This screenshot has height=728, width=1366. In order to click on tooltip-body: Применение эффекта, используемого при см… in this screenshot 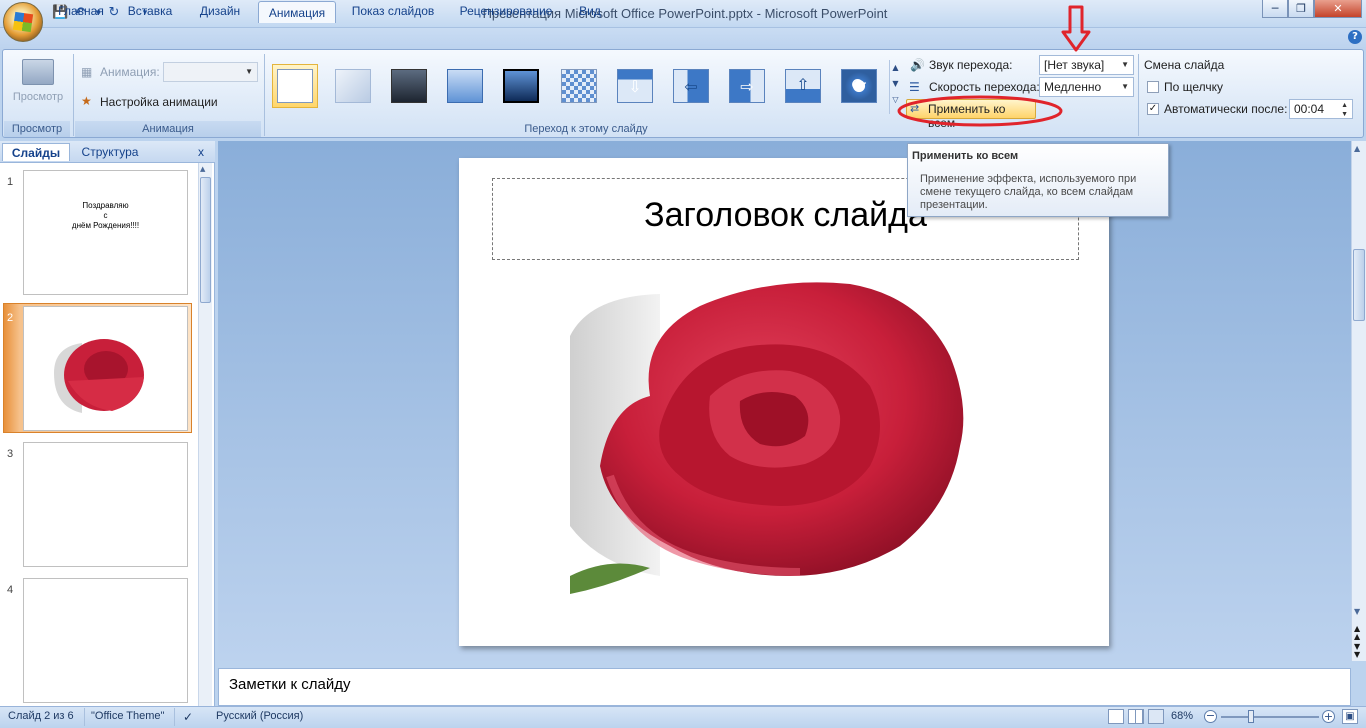, I will do `click(1028, 192)`.